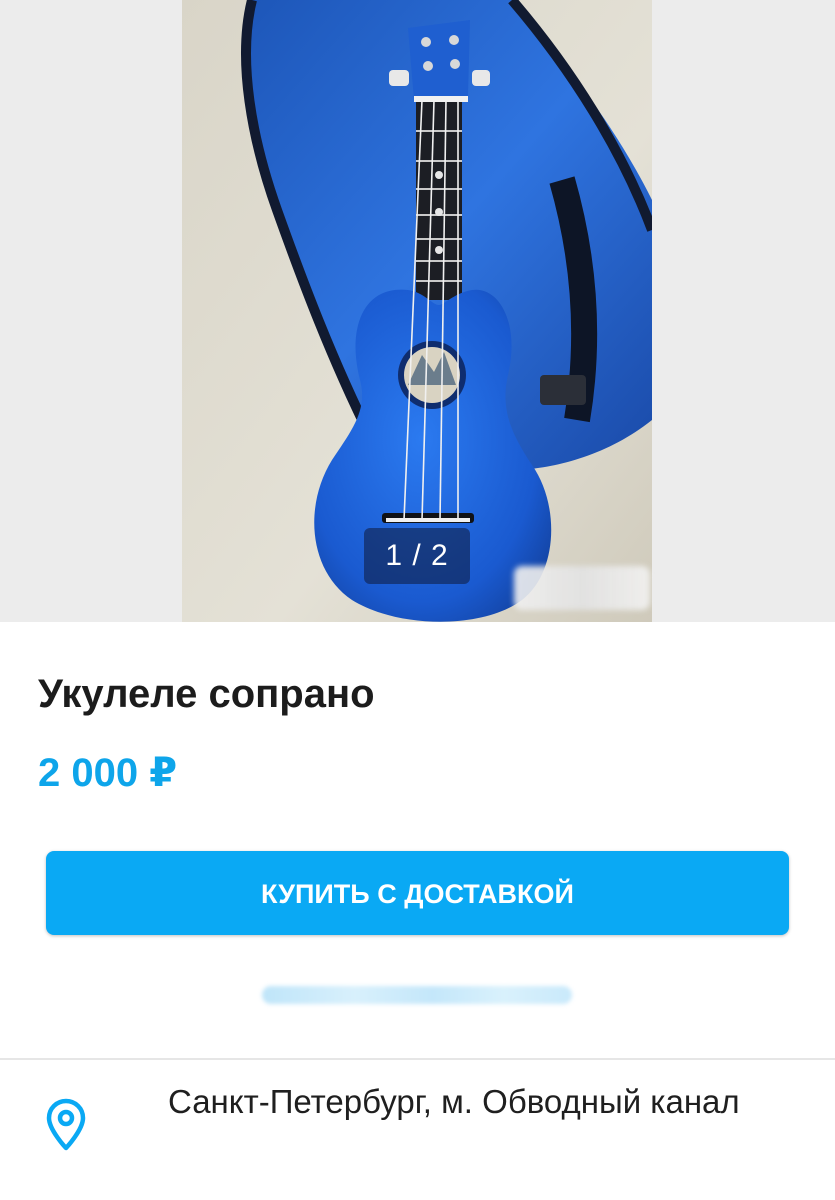  I want to click on photo-counter: 1 / 2, so click(417, 556).